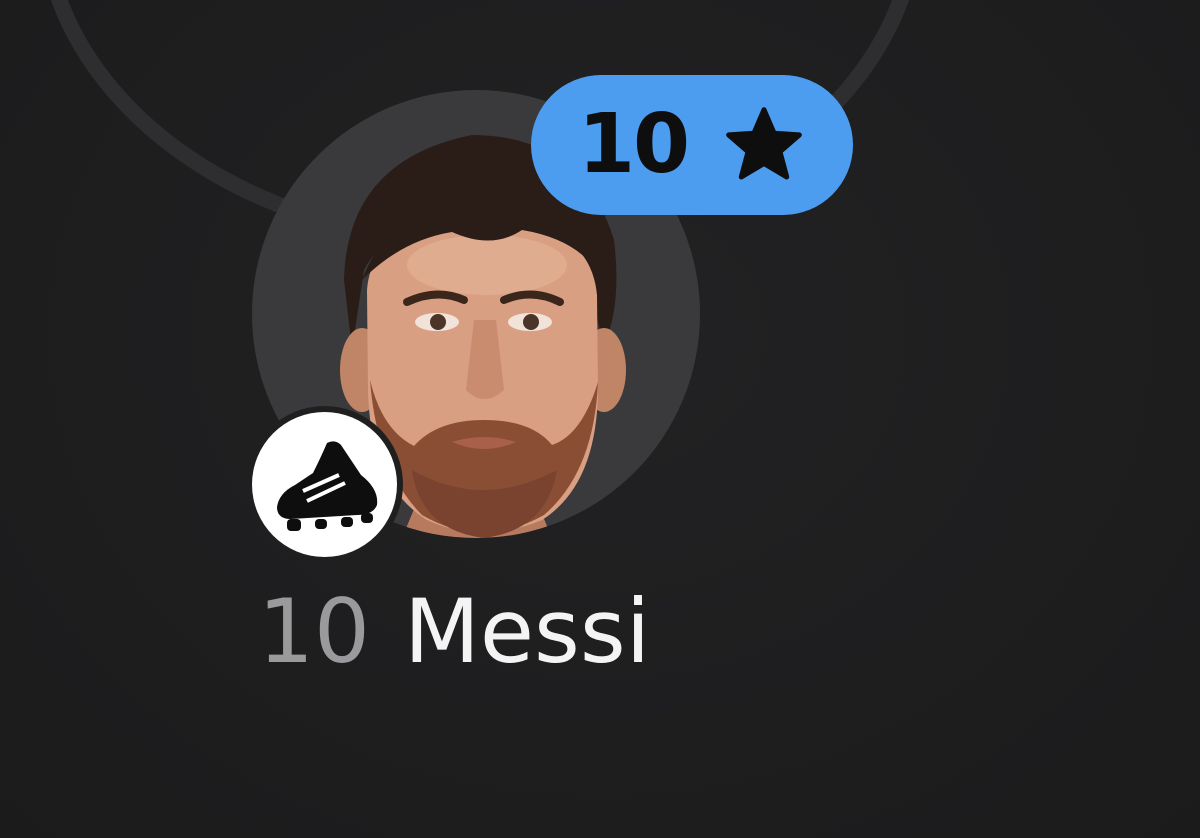 This screenshot has width=1200, height=838. Describe the element at coordinates (692, 145) in the screenshot. I see `rating-badge: 10` at that location.